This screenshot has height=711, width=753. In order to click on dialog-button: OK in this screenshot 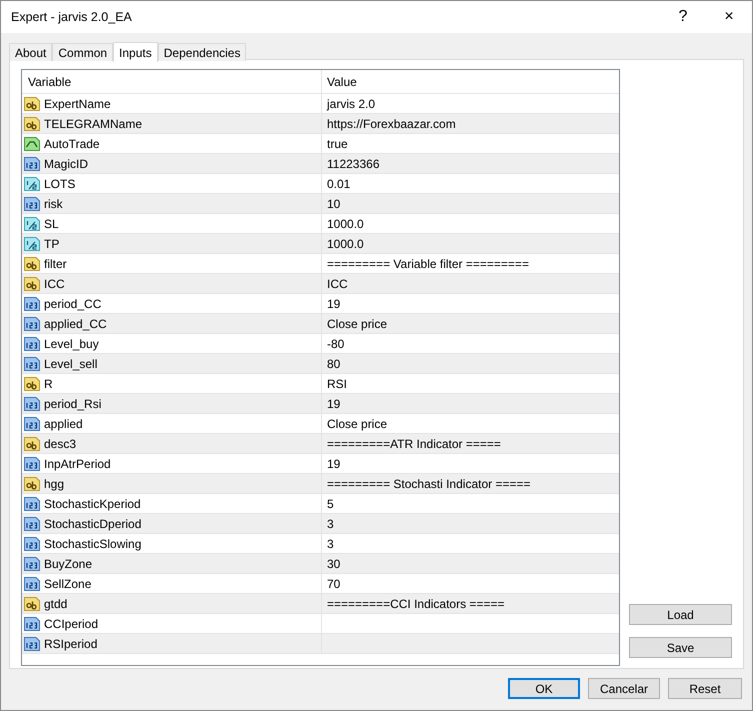, I will do `click(544, 688)`.